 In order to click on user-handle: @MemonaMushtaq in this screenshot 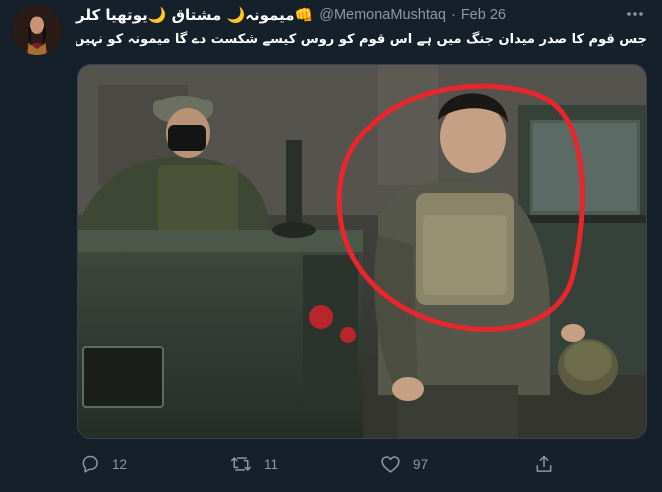, I will do `click(382, 15)`.